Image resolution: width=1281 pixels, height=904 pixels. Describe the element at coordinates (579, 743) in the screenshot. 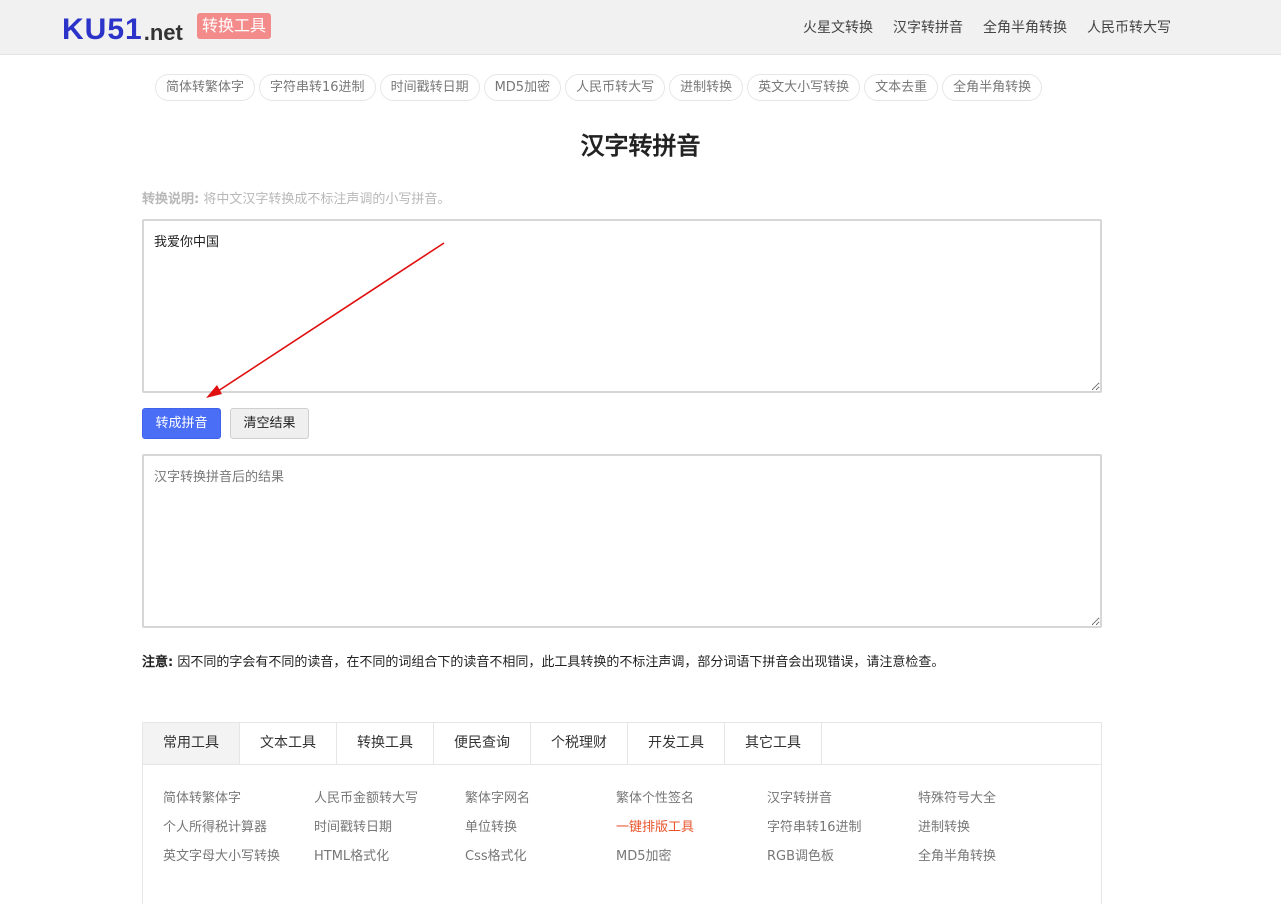

I see `tab-tax-finance: 个税理财` at that location.